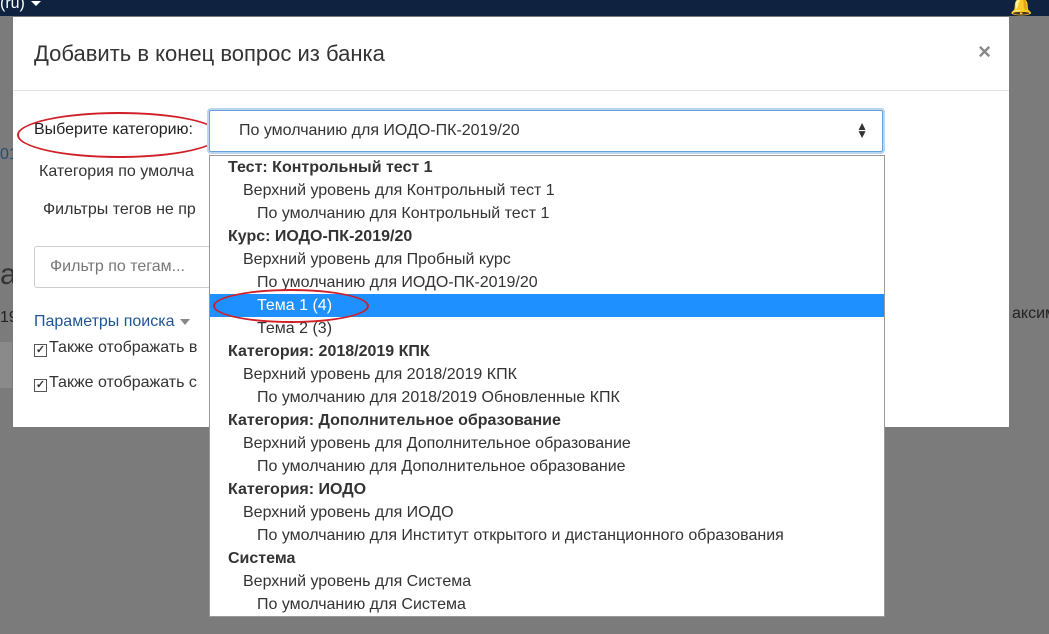 The width and height of the screenshot is (1049, 634). What do you see at coordinates (320, 236) in the screenshot?
I see `dropdown-optgroup: Курс: ИОДО-ПК-2019/20` at bounding box center [320, 236].